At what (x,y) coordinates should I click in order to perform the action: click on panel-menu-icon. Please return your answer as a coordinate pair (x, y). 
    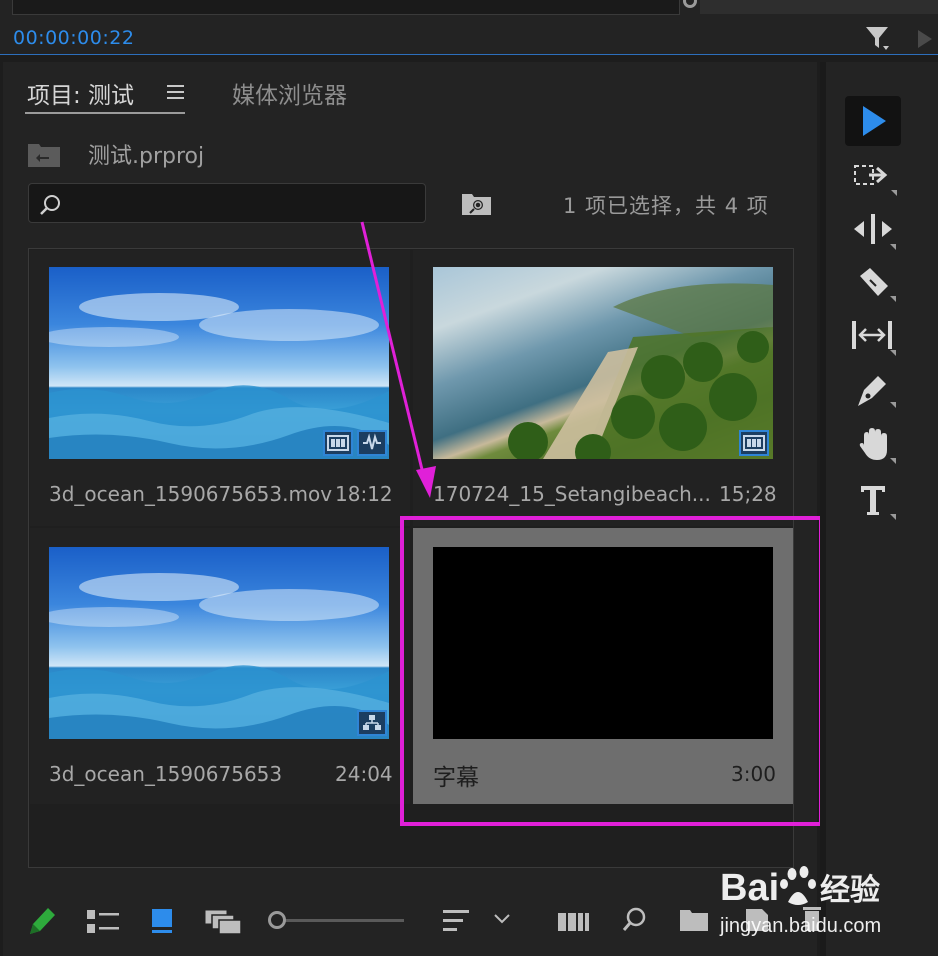
    Looking at the image, I should click on (176, 92).